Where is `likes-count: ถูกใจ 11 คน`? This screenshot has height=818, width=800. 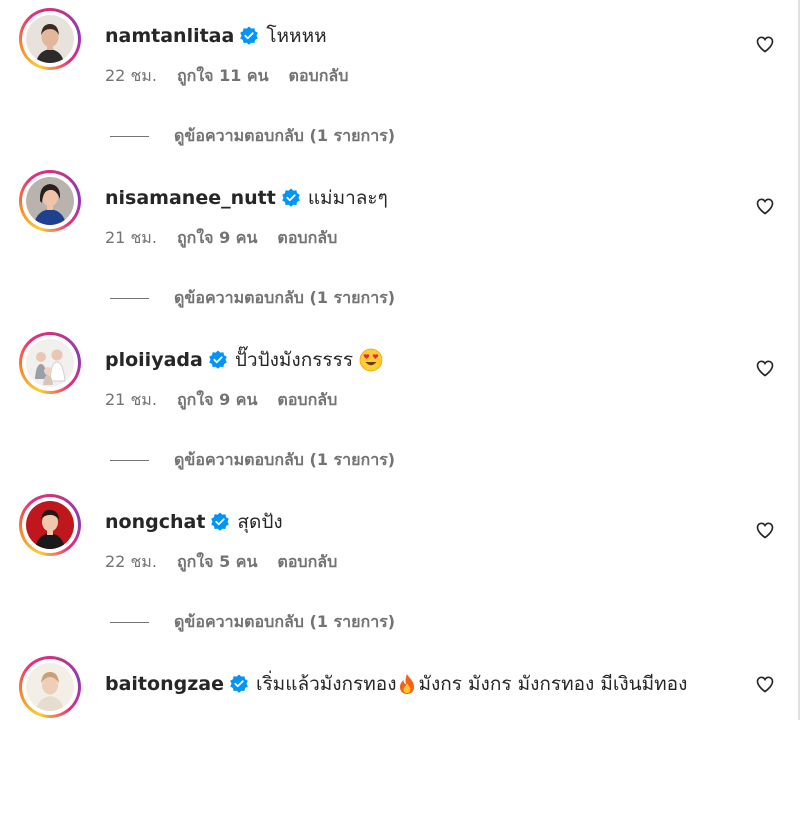
likes-count: ถูกใจ 11 คน is located at coordinates (223, 76).